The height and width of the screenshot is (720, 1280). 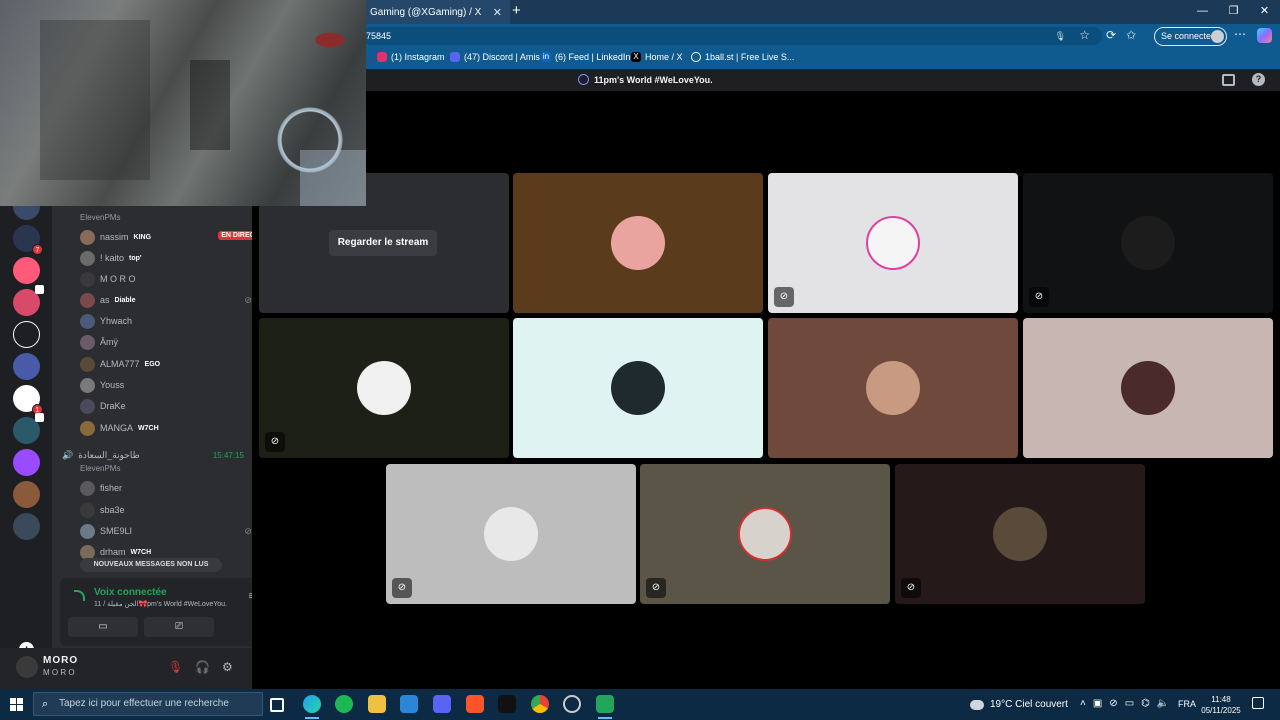 I want to click on headphones-icon: 🎧, so click(x=202, y=667).